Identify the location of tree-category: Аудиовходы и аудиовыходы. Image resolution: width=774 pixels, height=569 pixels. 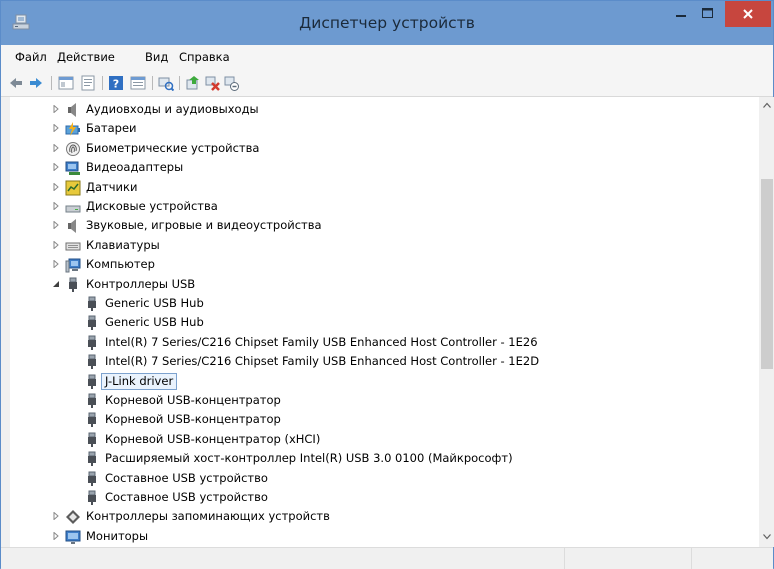
(380, 109).